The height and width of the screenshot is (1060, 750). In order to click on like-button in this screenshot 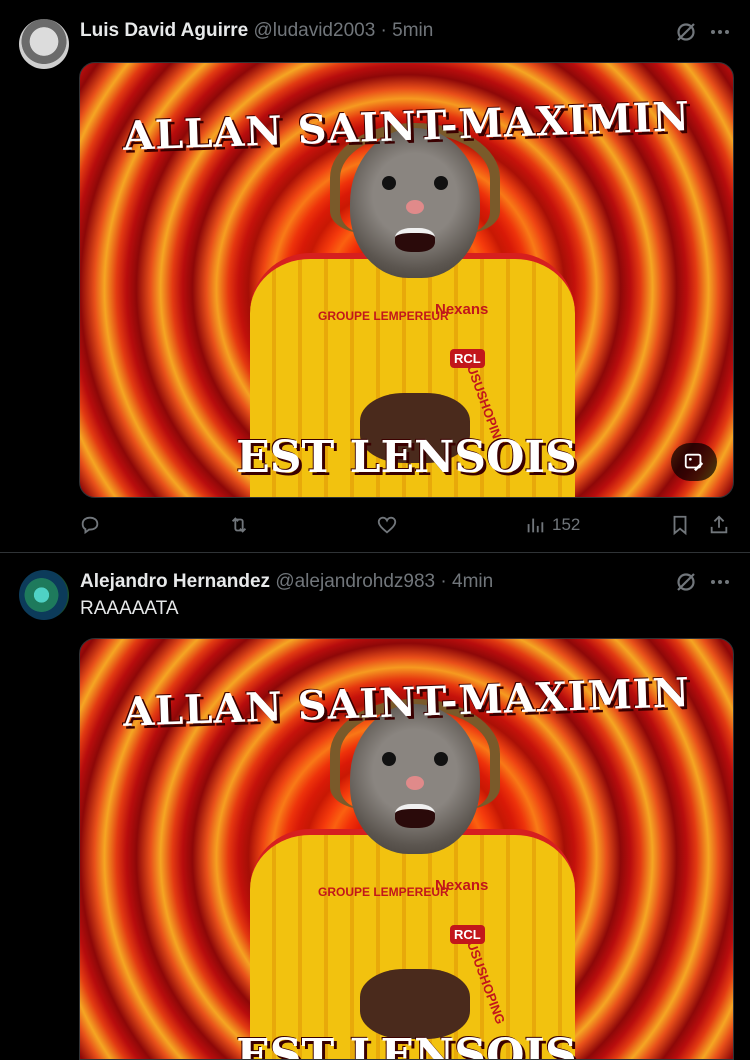, I will do `click(387, 525)`.